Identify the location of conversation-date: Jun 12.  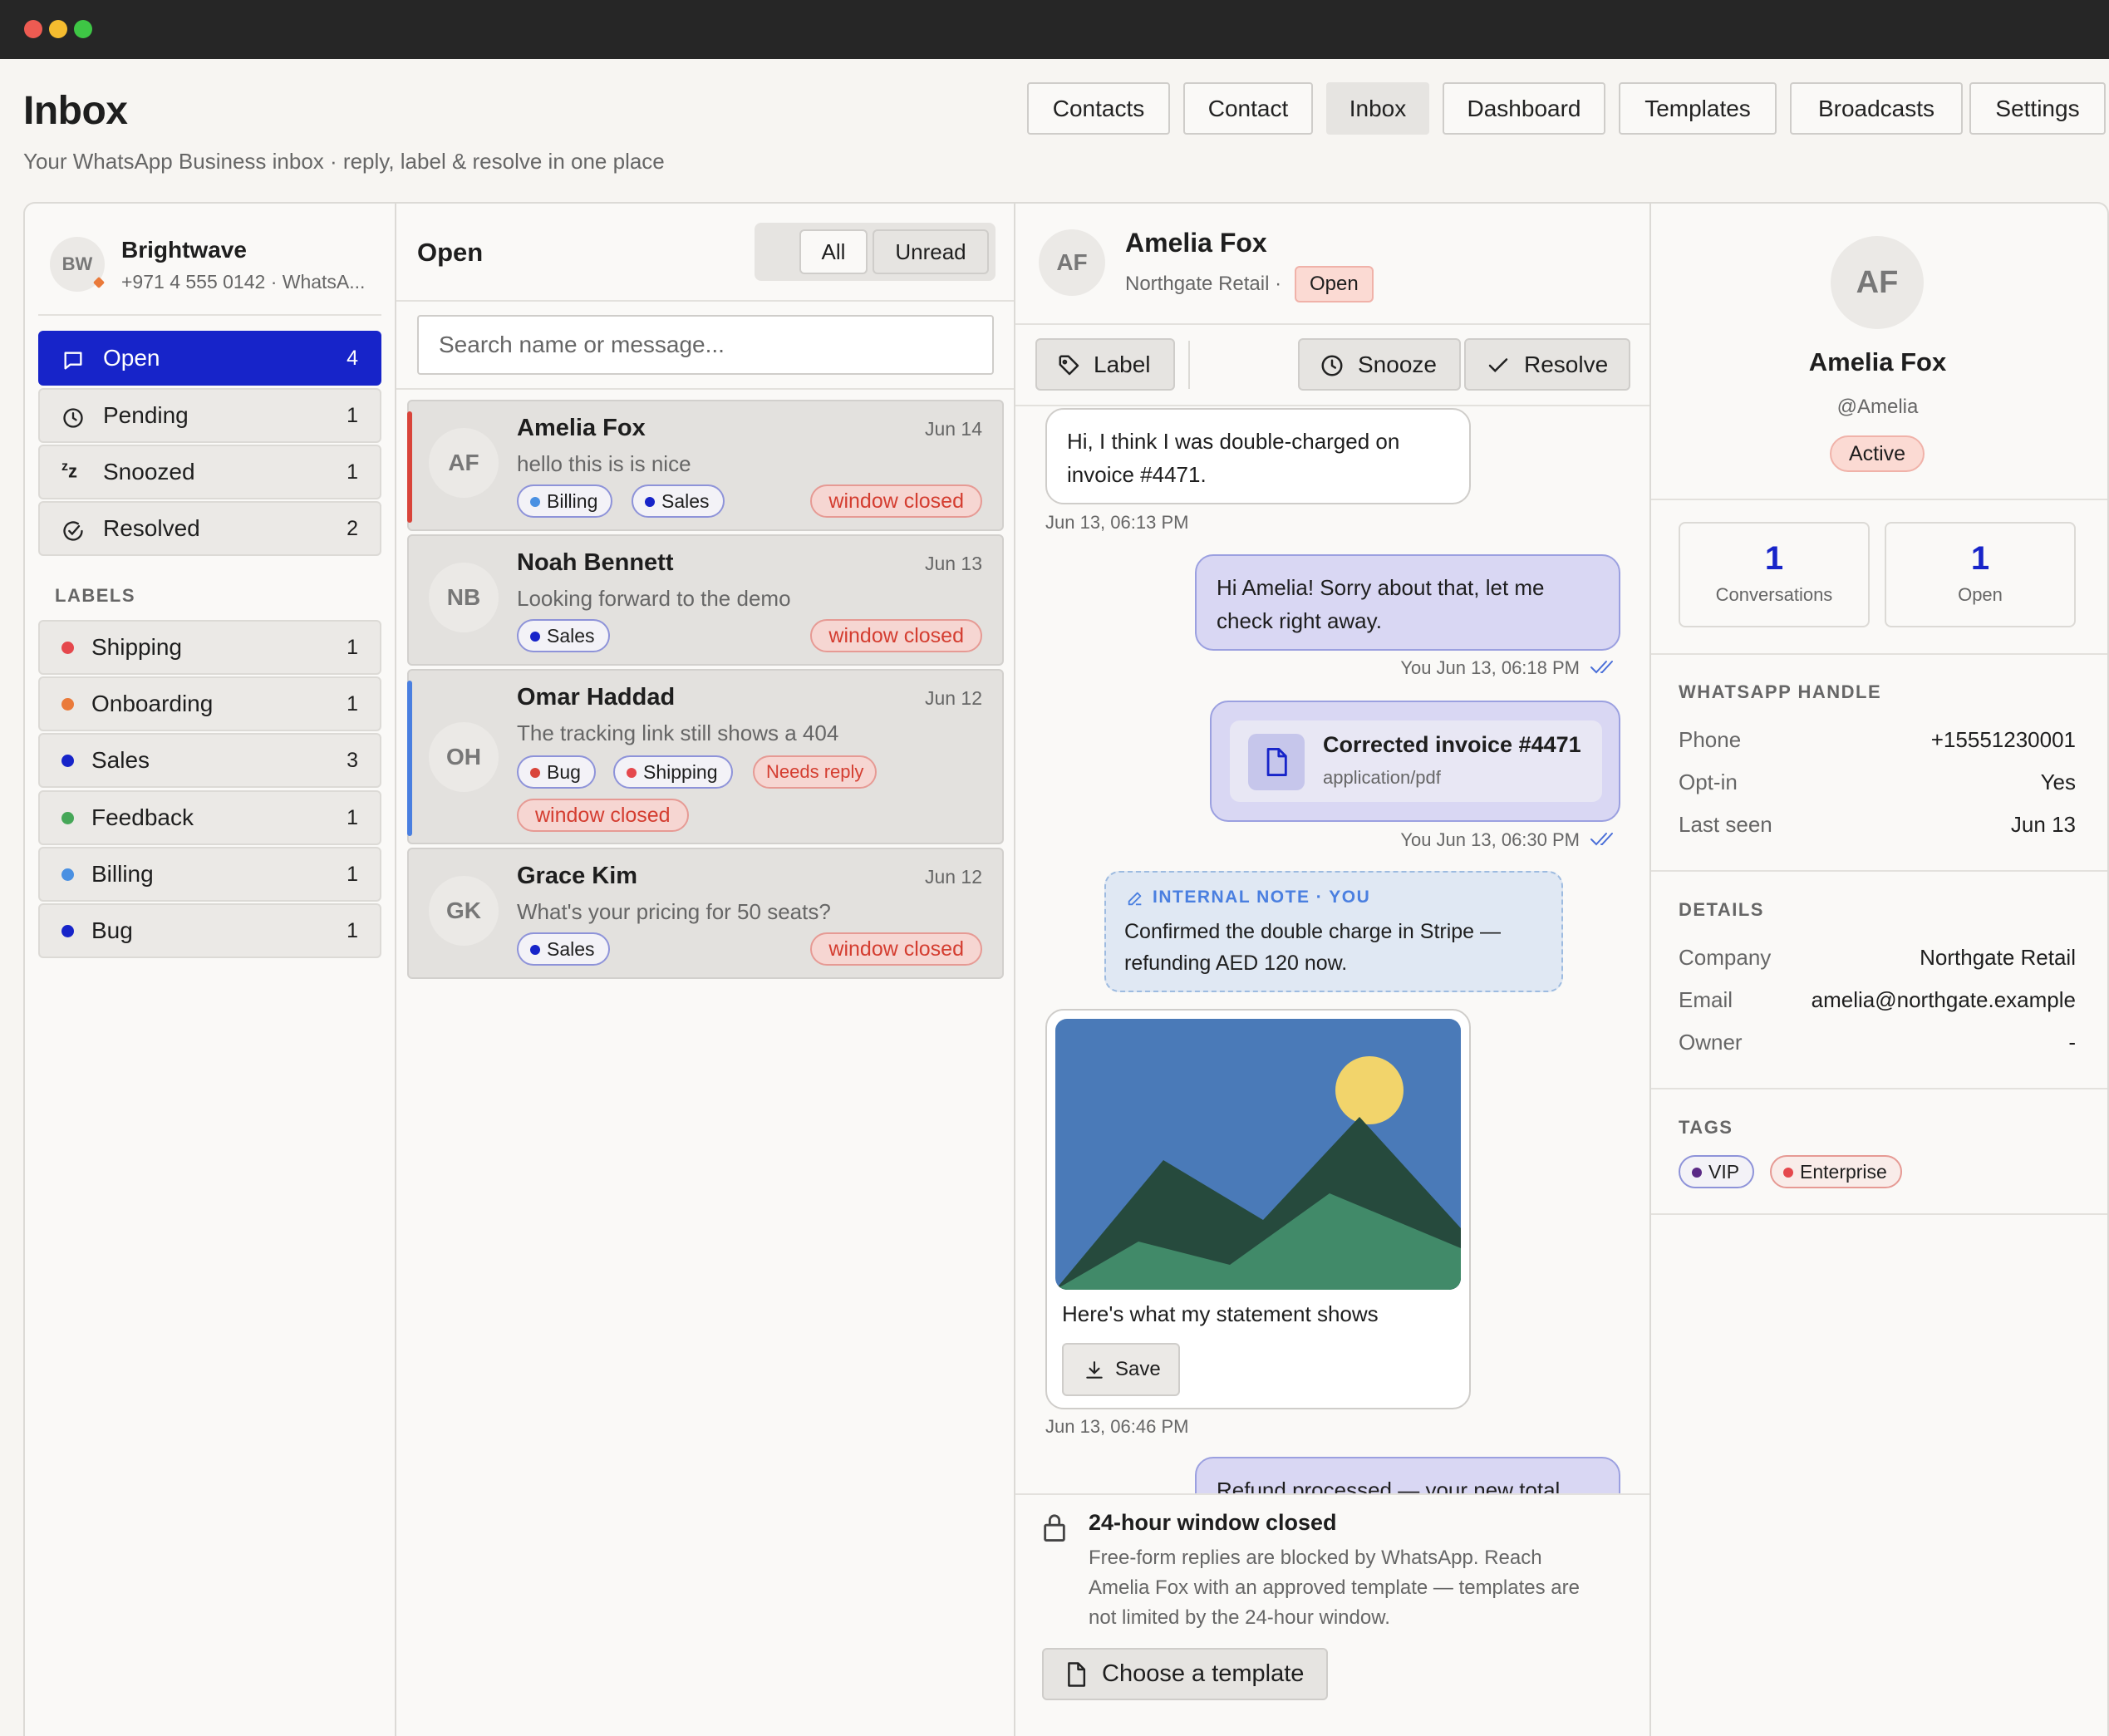
(953, 698).